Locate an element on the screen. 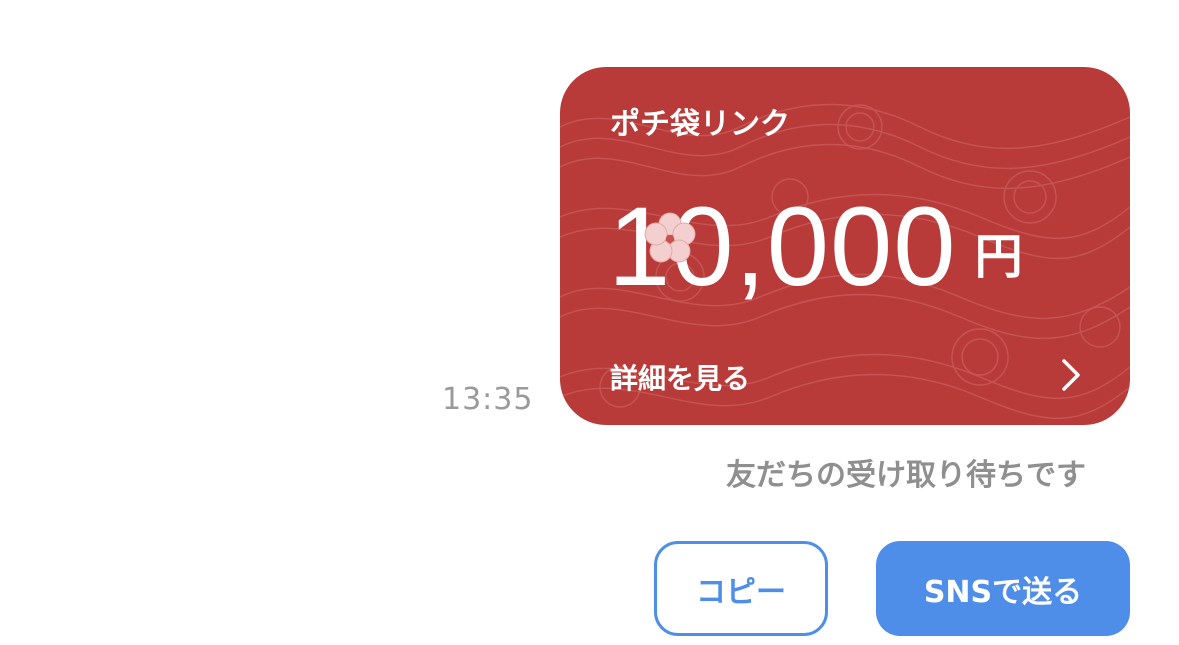 Image resolution: width=1179 pixels, height=645 pixels. copy-button: コピー is located at coordinates (741, 588).